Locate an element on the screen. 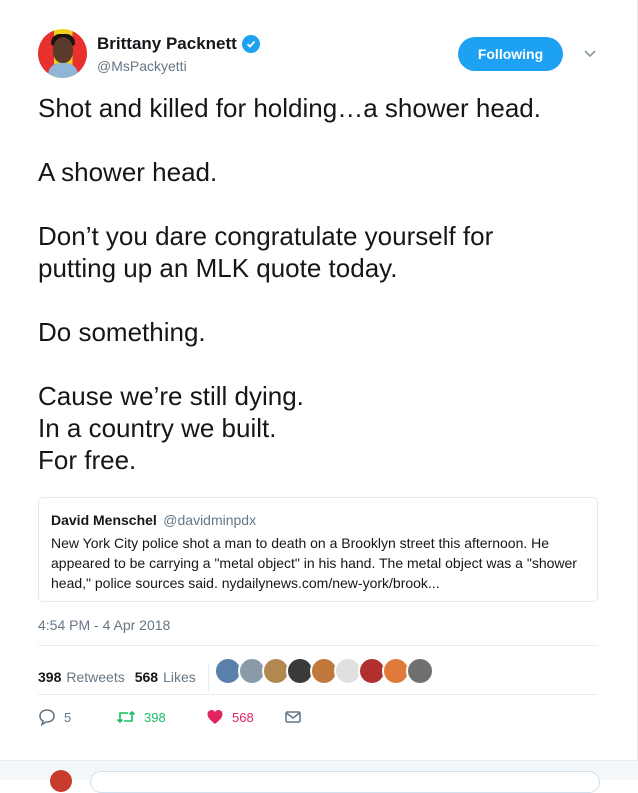 The image size is (638, 793). tweet-stats: 398 Retweets 568 Likes is located at coordinates (128, 677).